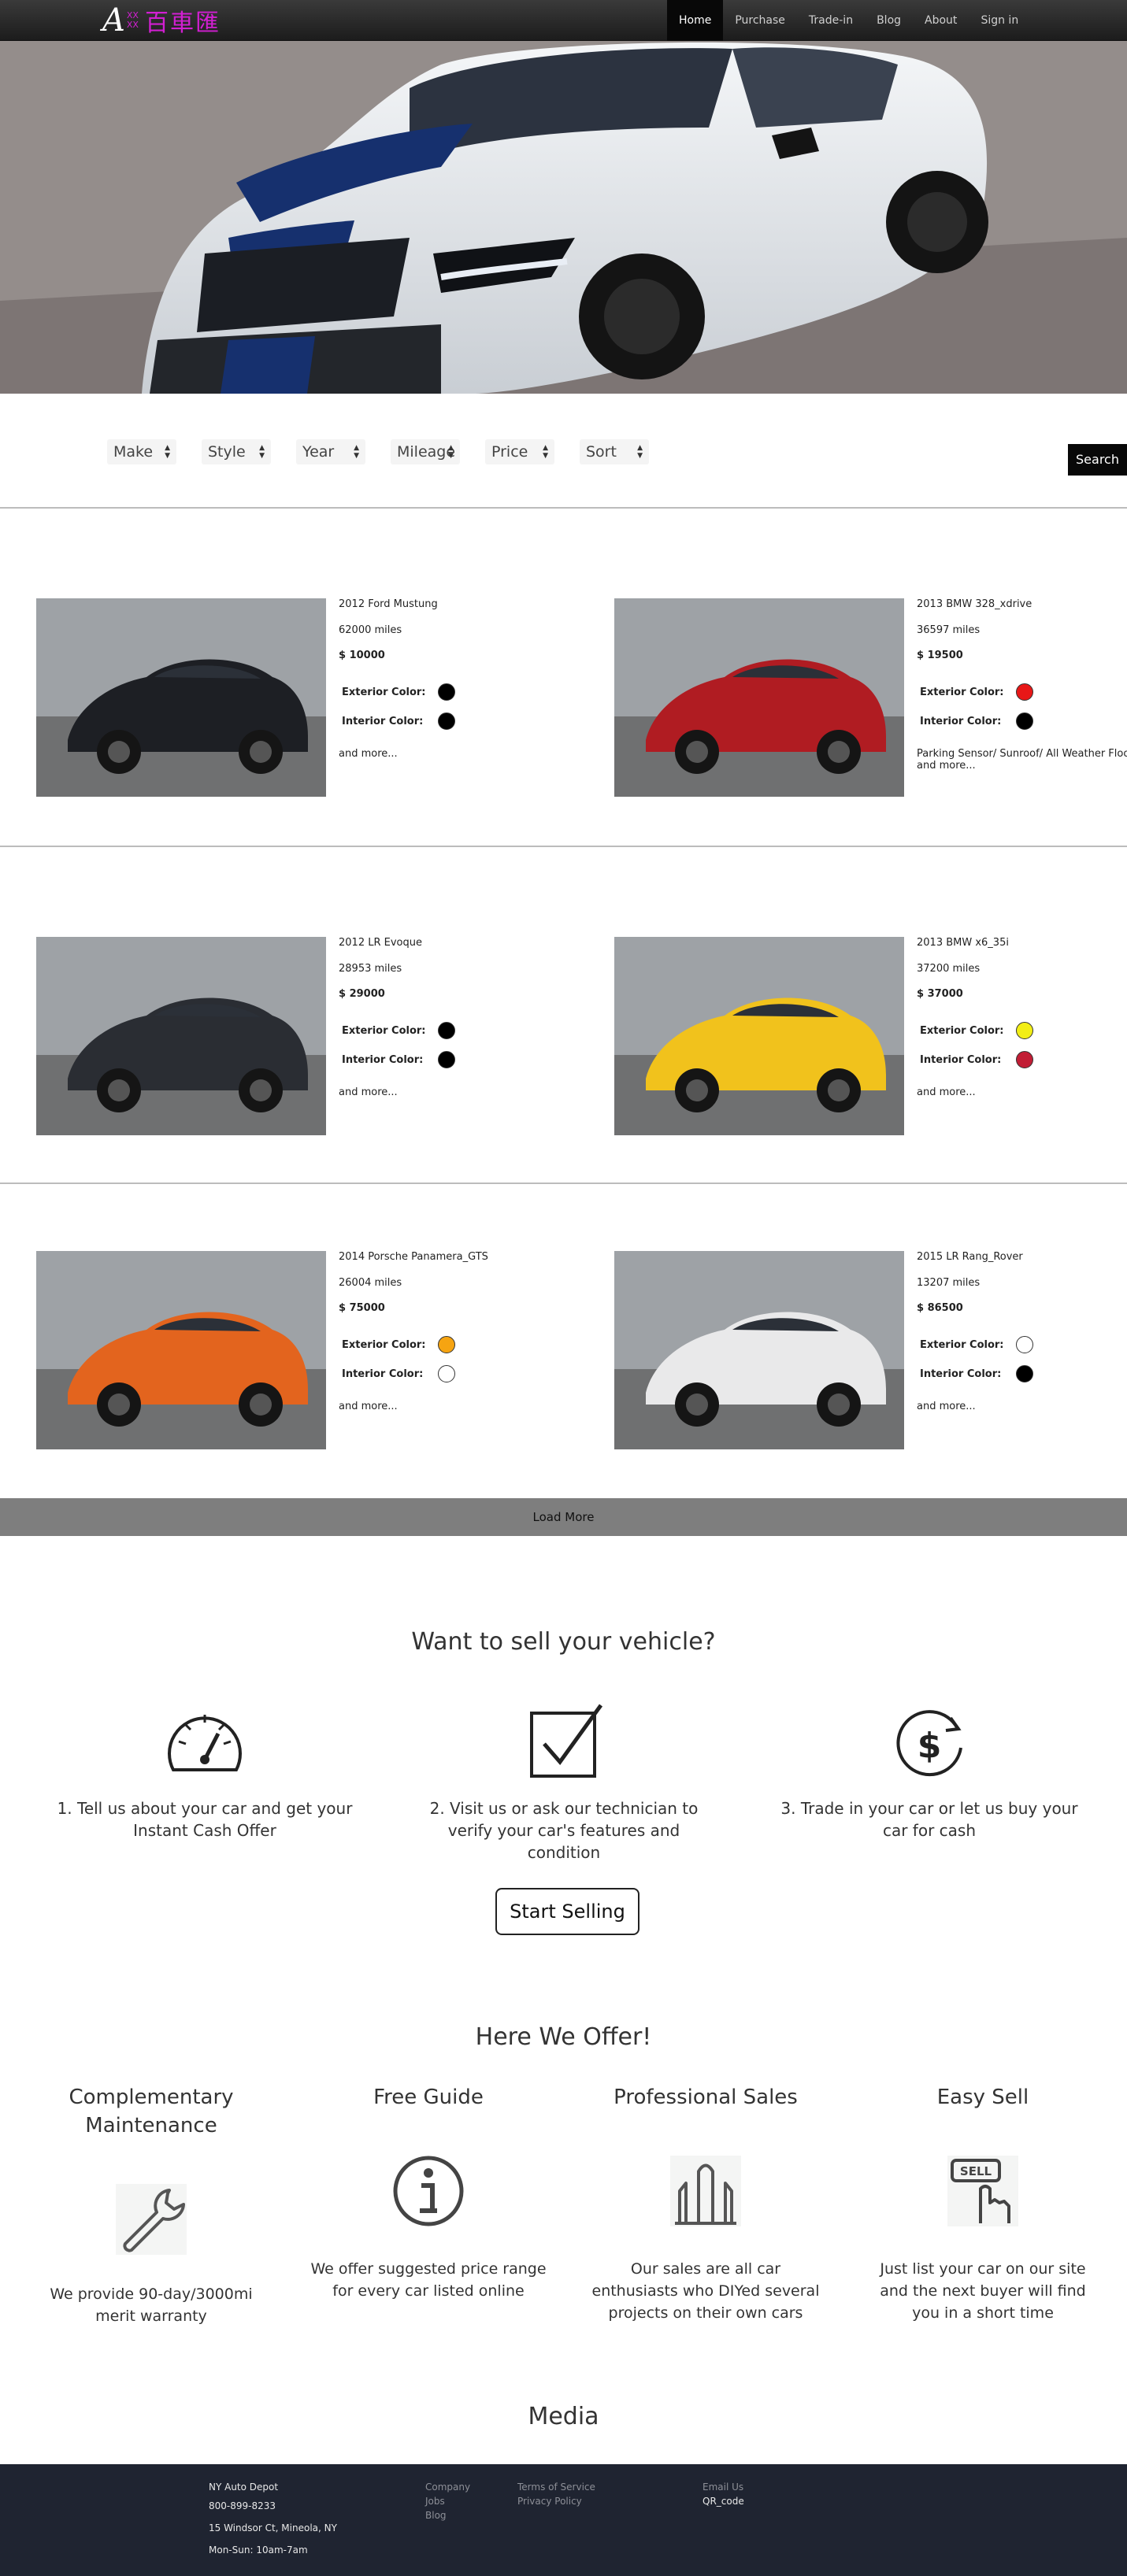 This screenshot has height=2576, width=1127. What do you see at coordinates (760, 20) in the screenshot?
I see `nav-purchase: Purchase` at bounding box center [760, 20].